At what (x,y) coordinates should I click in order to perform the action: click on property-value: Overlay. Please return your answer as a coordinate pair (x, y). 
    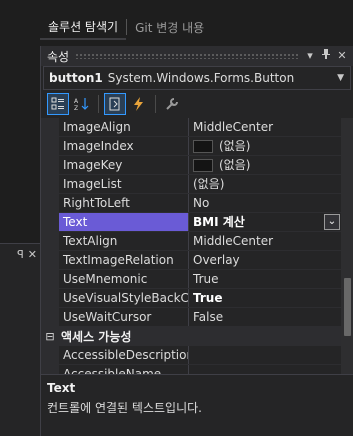
    Looking at the image, I should click on (265, 260).